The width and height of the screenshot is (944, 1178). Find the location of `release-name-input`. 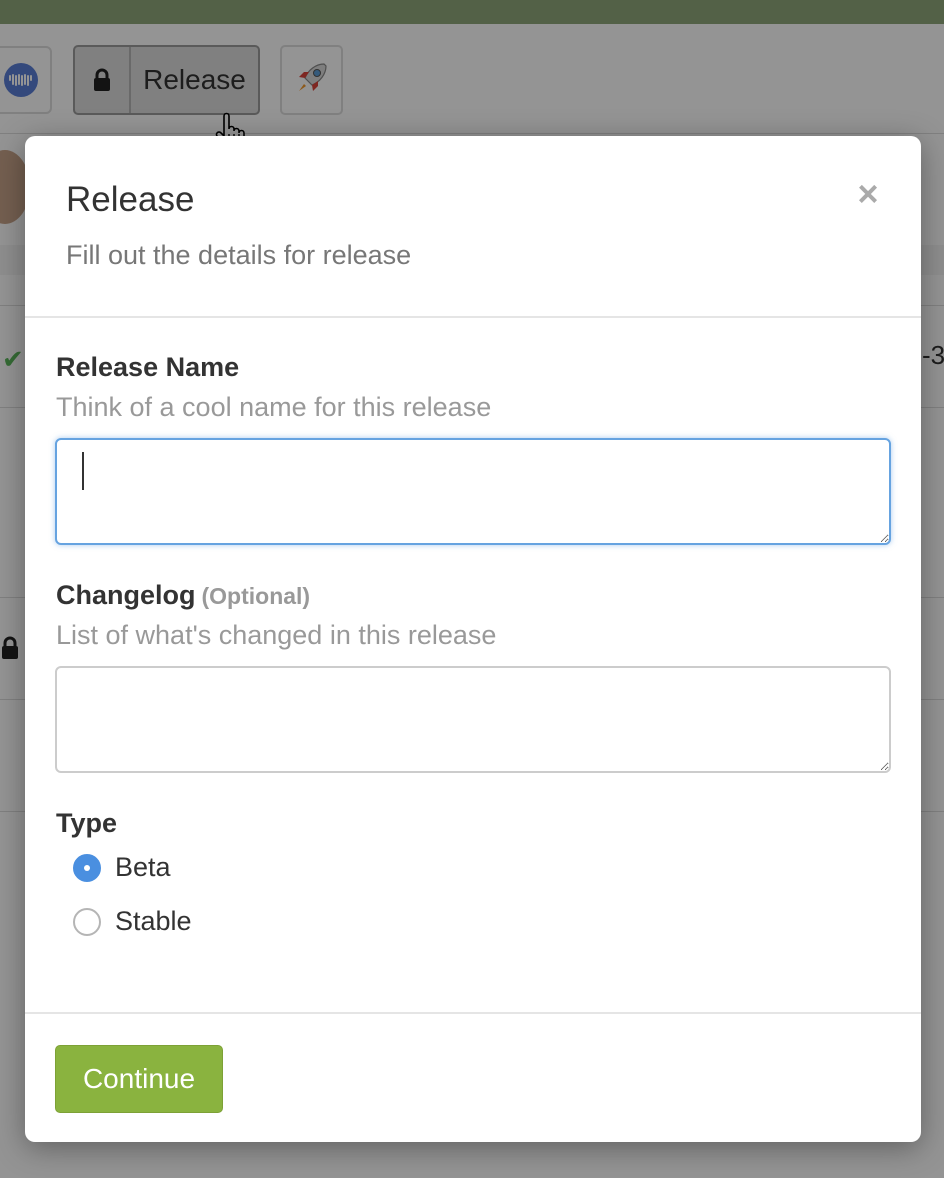

release-name-input is located at coordinates (473, 491).